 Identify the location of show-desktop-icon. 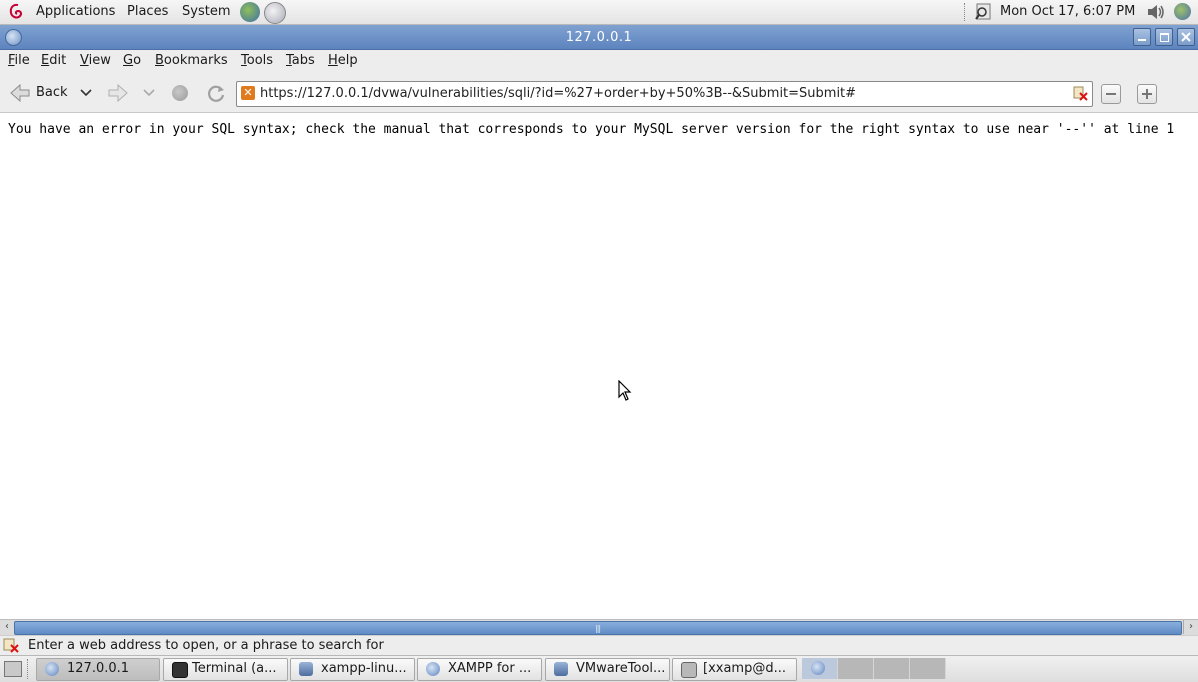
(13, 669).